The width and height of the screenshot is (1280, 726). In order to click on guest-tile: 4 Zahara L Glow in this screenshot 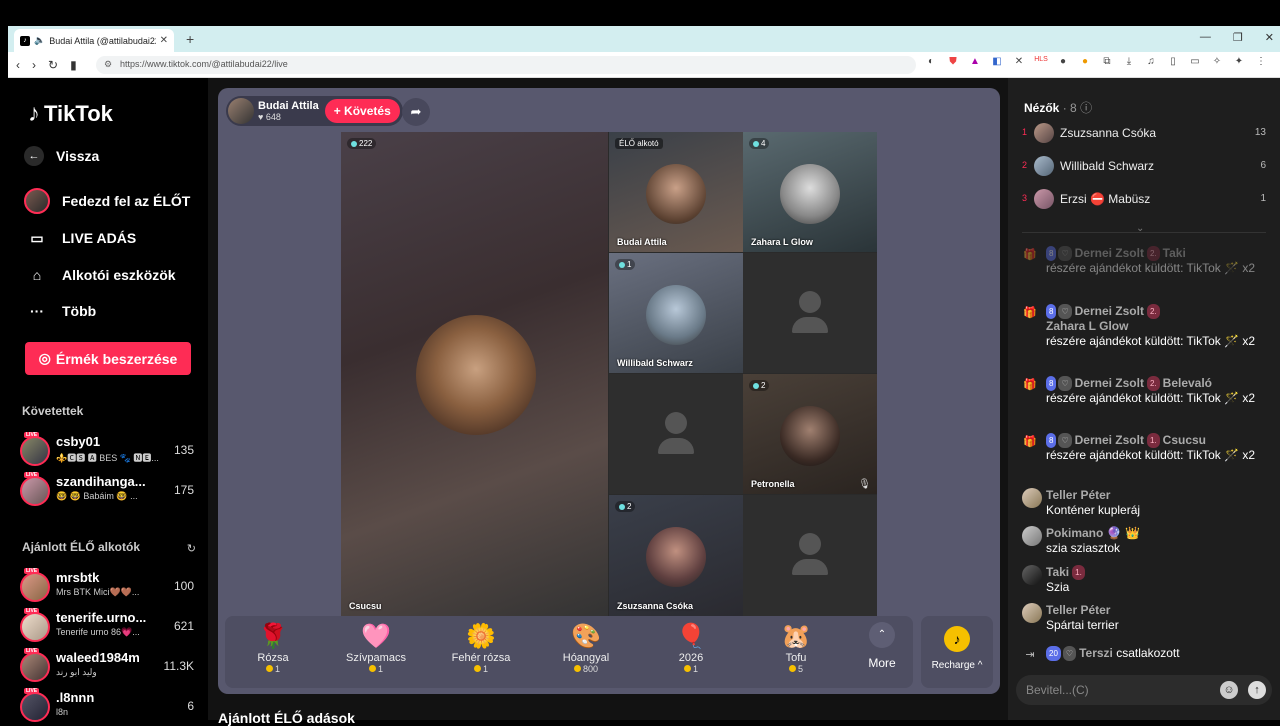, I will do `click(810, 192)`.